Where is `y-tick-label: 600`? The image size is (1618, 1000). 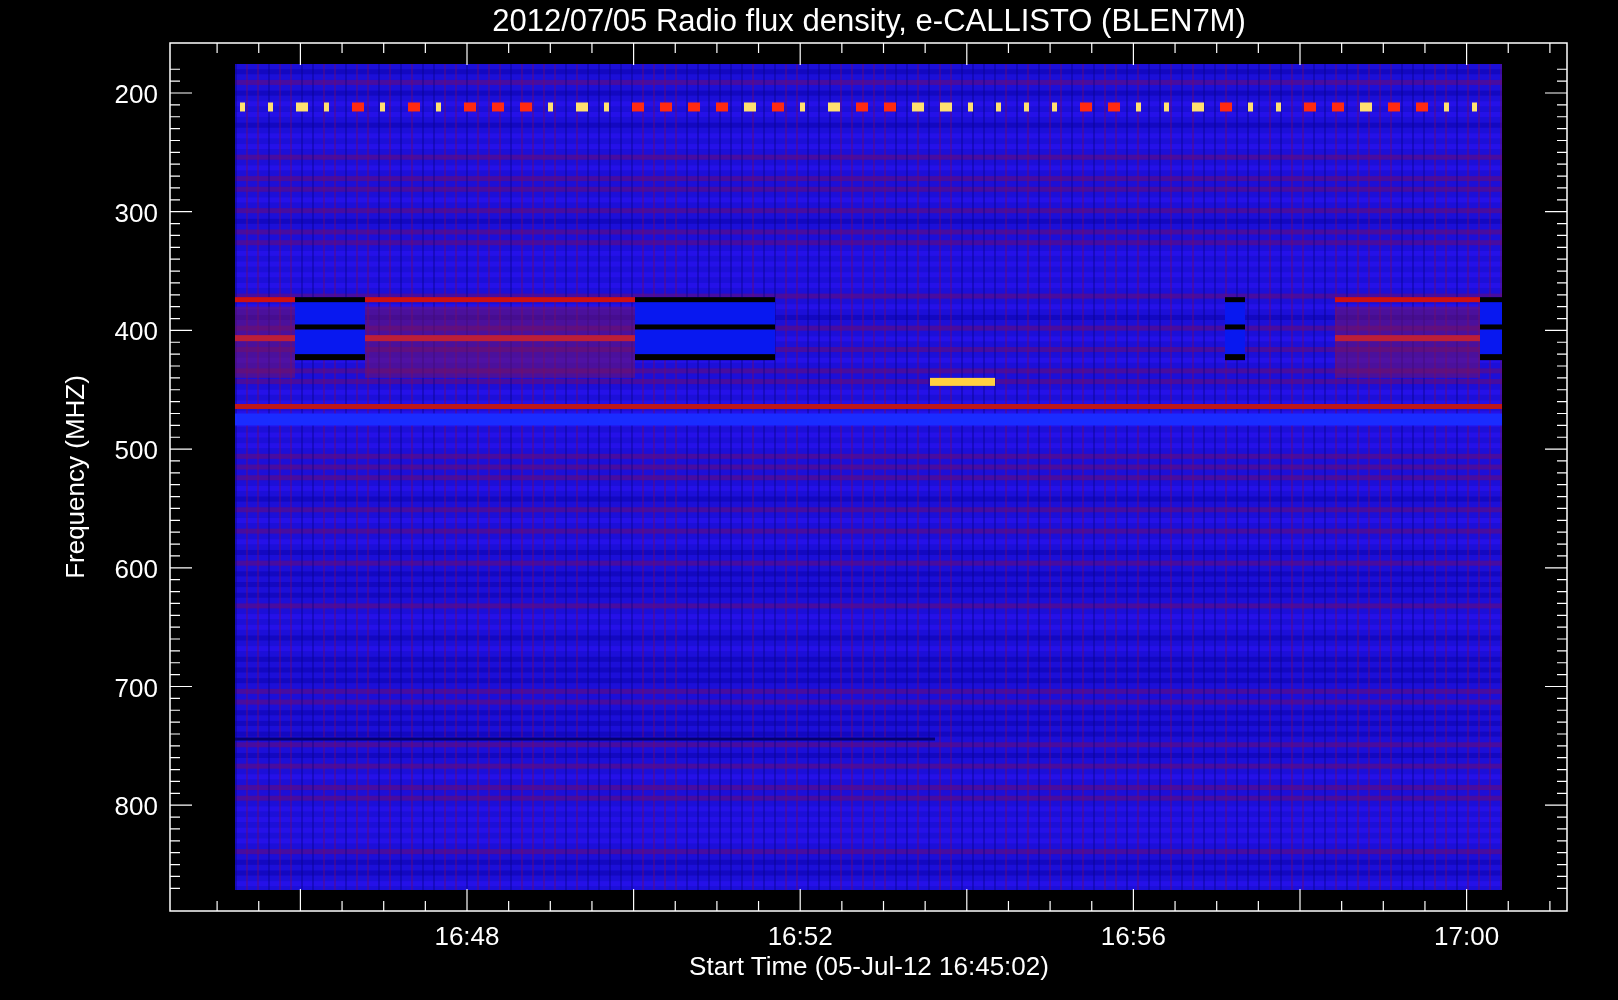
y-tick-label: 600 is located at coordinates (136, 568).